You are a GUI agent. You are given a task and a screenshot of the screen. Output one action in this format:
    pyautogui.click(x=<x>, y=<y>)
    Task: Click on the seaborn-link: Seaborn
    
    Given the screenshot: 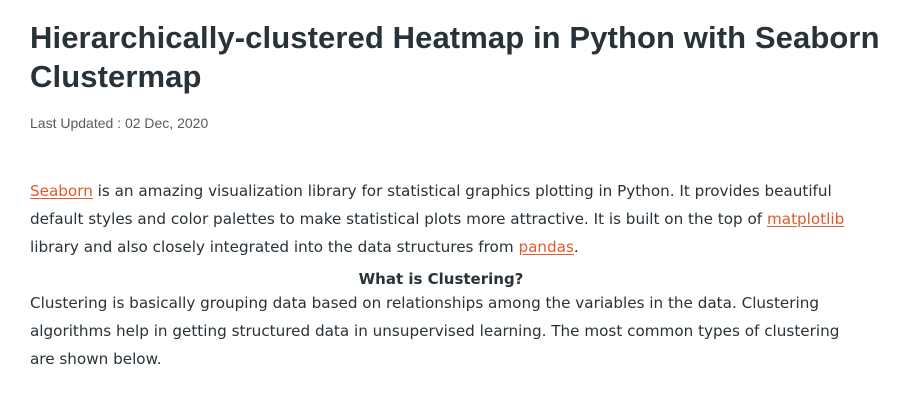 What is the action you would take?
    pyautogui.click(x=61, y=191)
    